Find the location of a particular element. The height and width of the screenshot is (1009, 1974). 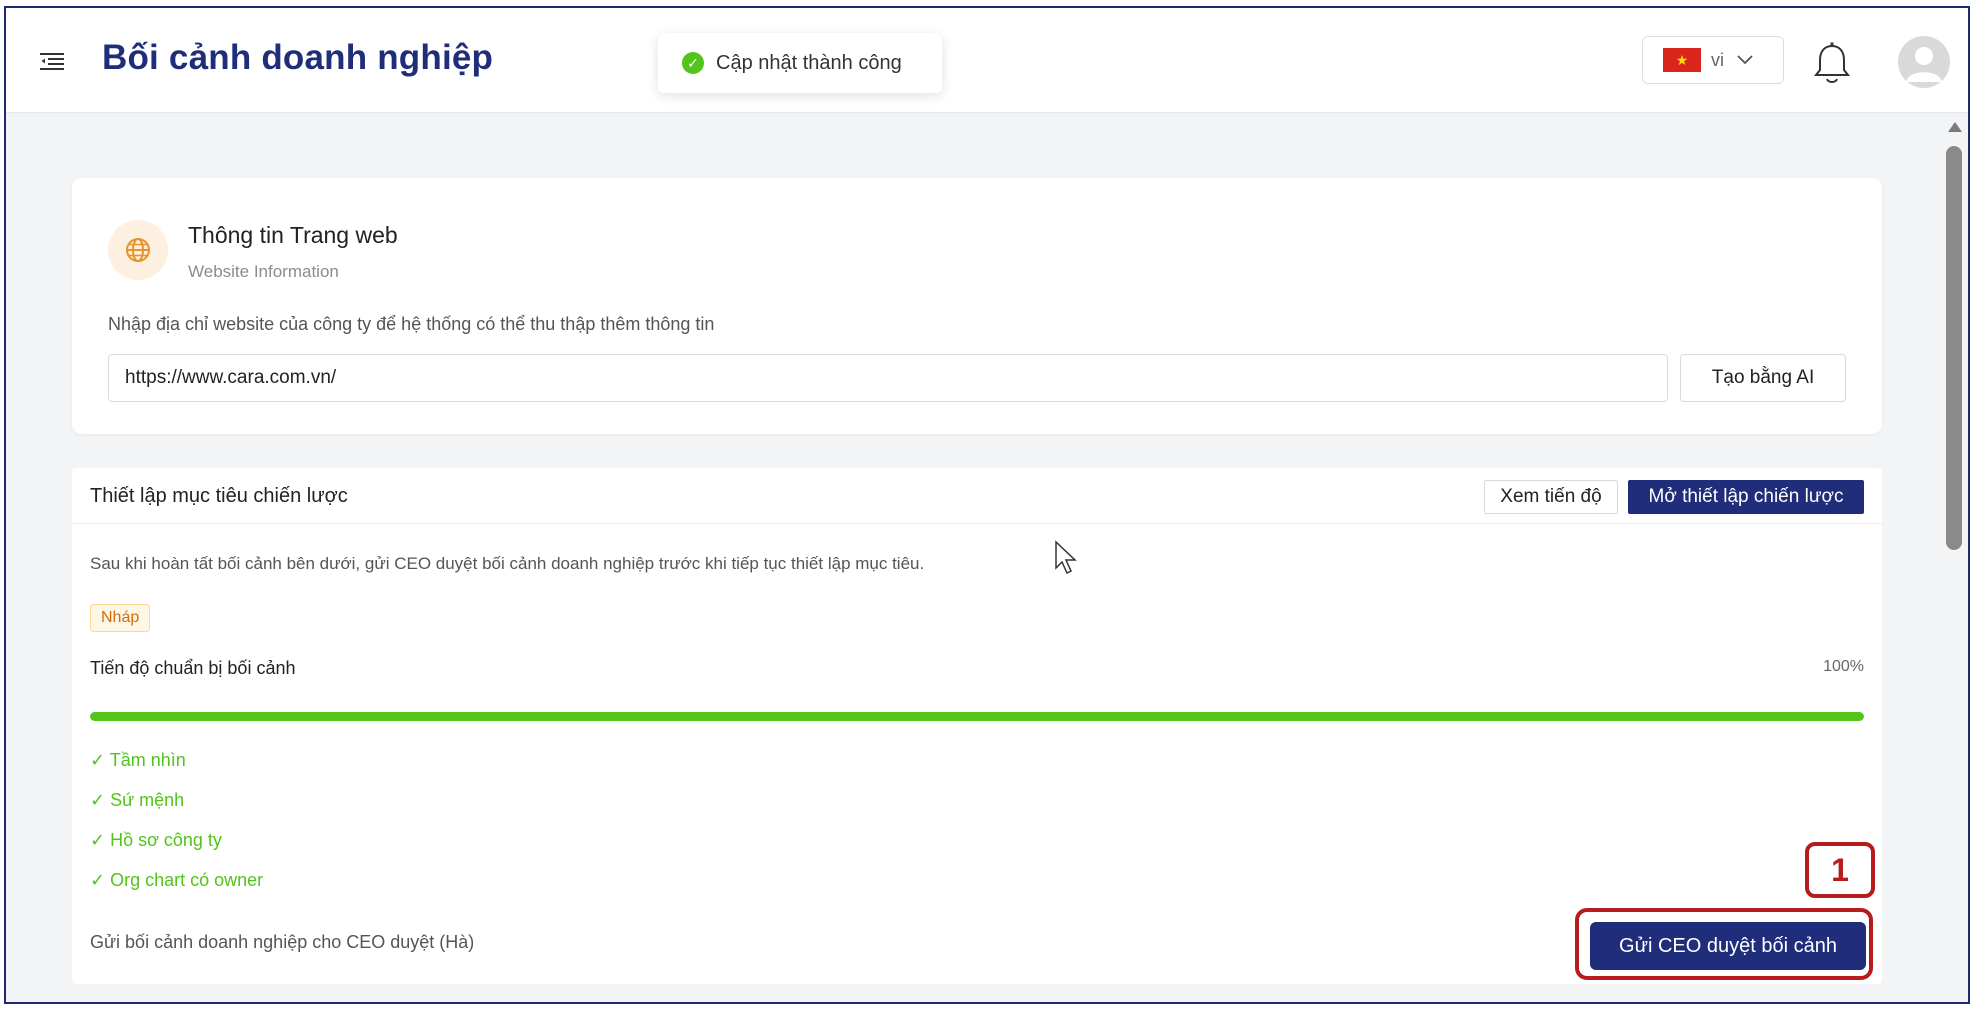

open-strategy-setup-button: Mở thiết lập chiến lược is located at coordinates (1746, 497).